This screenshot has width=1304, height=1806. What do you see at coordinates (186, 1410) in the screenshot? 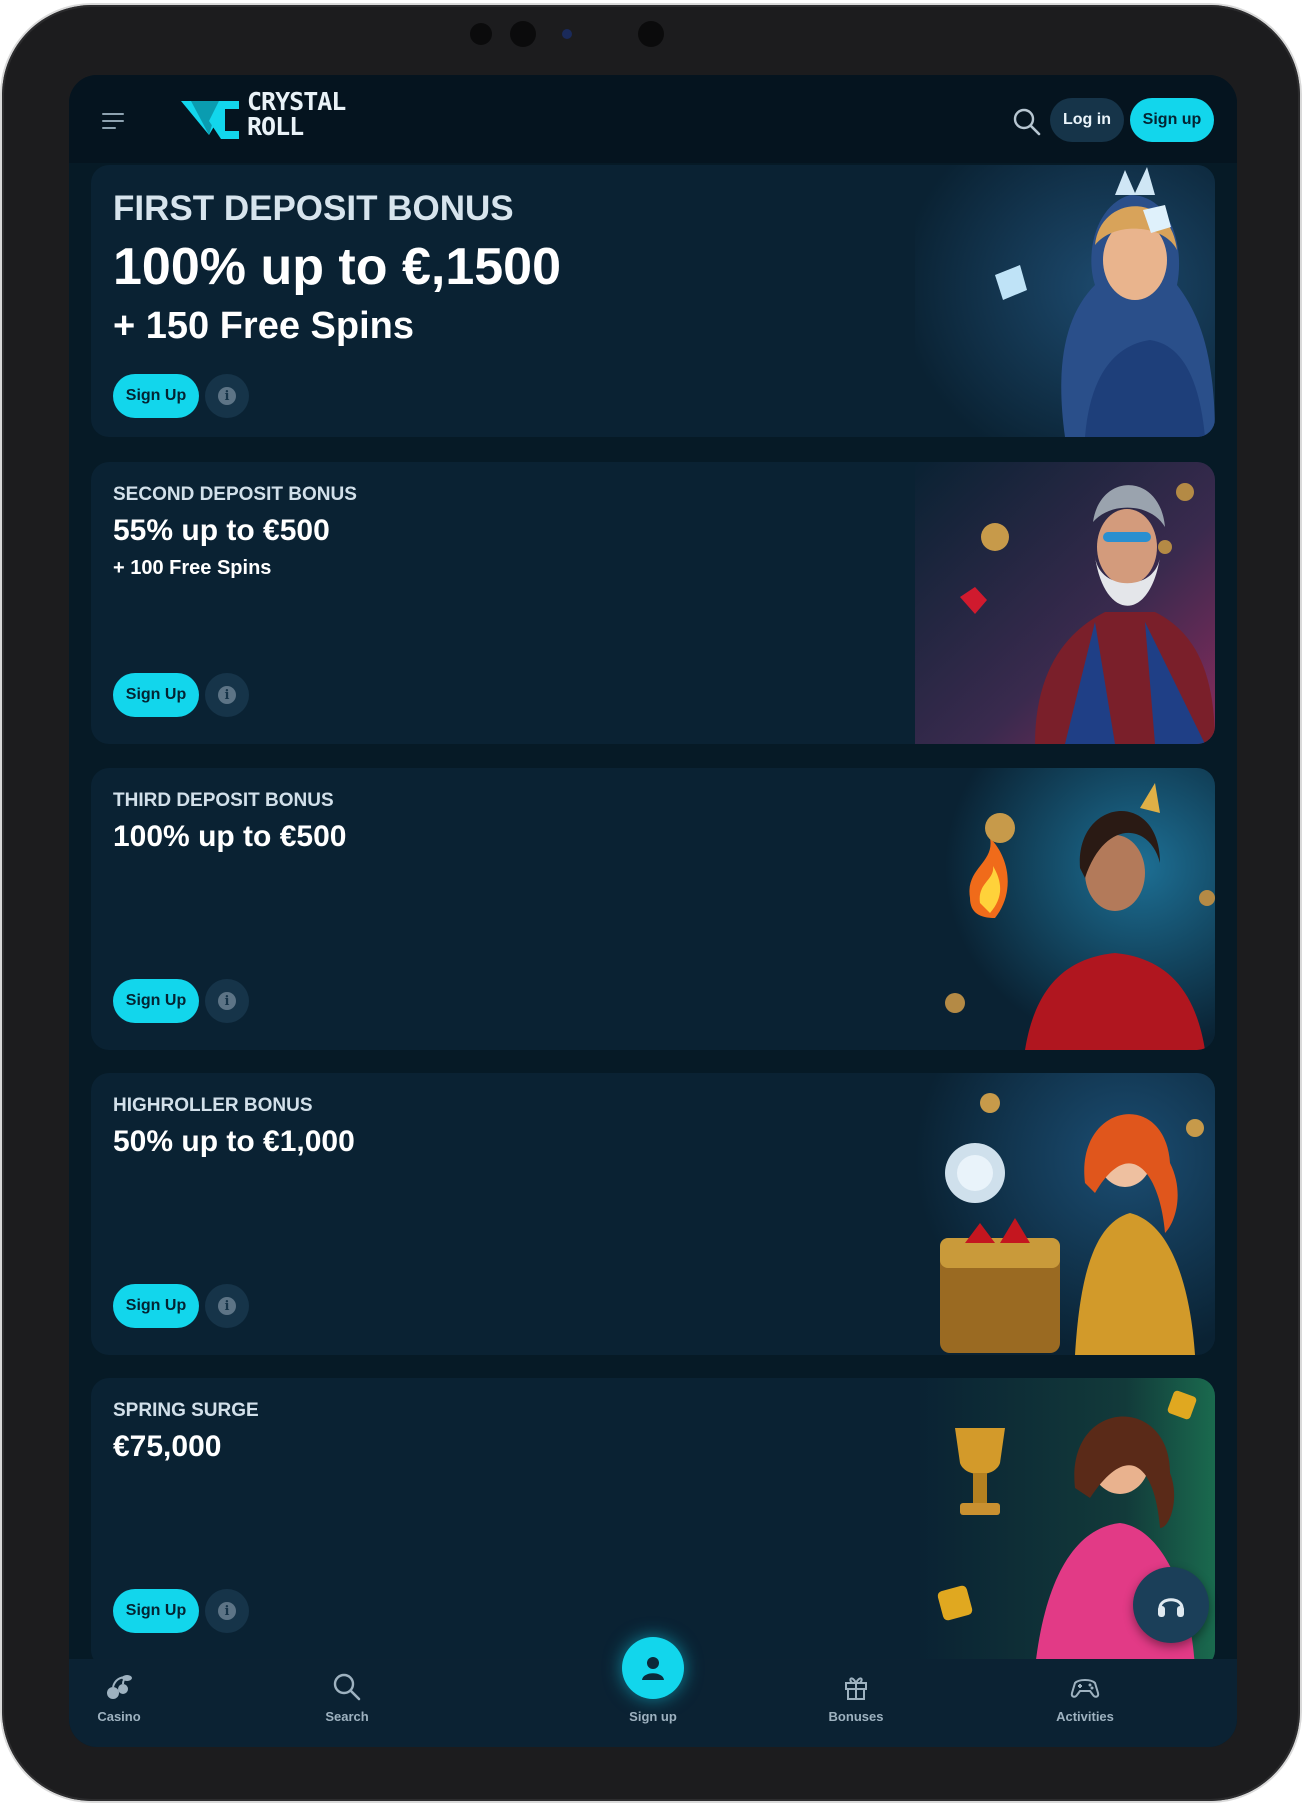
I see `card-eyebrow: SPRING SURGE` at bounding box center [186, 1410].